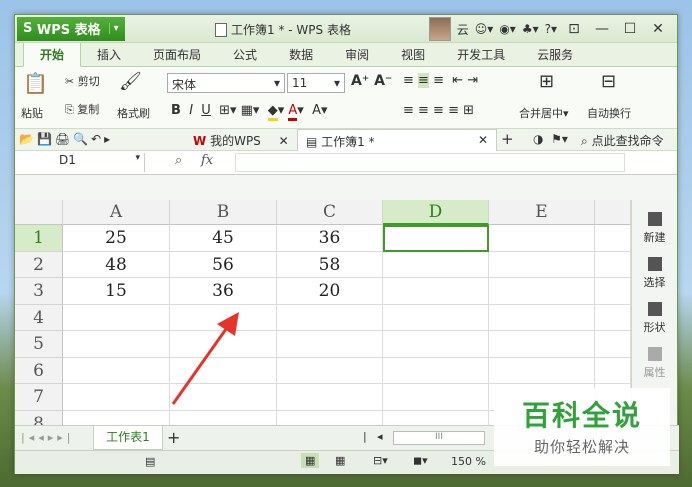  Describe the element at coordinates (178, 160) in the screenshot. I see `zoom-formula-icon: ⌕` at that location.